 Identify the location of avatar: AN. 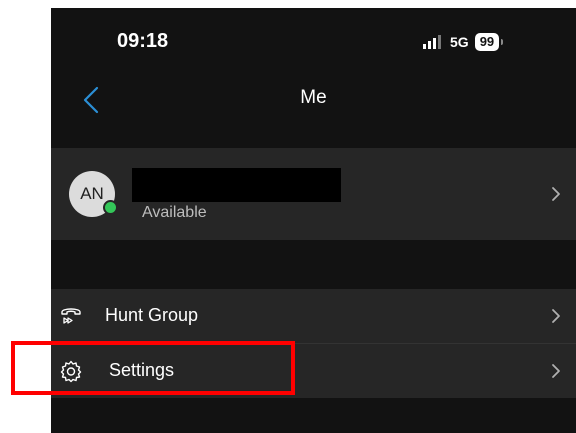
(93, 194).